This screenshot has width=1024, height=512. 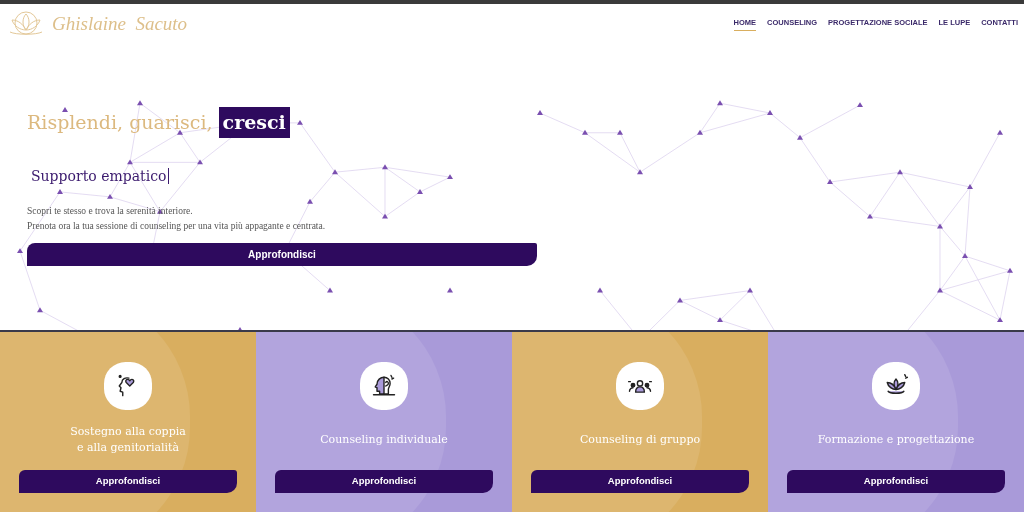 What do you see at coordinates (99, 176) in the screenshot?
I see `hero-subtitle: Supporto empatico` at bounding box center [99, 176].